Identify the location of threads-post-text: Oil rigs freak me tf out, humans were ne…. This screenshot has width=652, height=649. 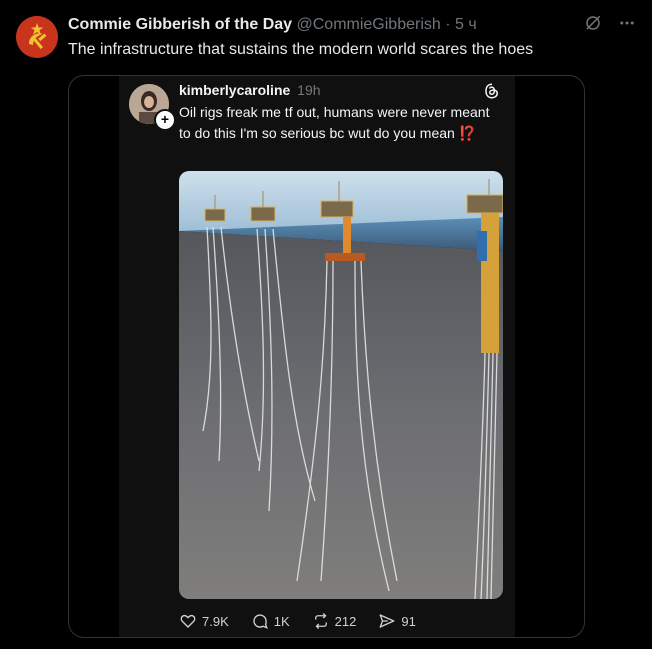
(339, 123).